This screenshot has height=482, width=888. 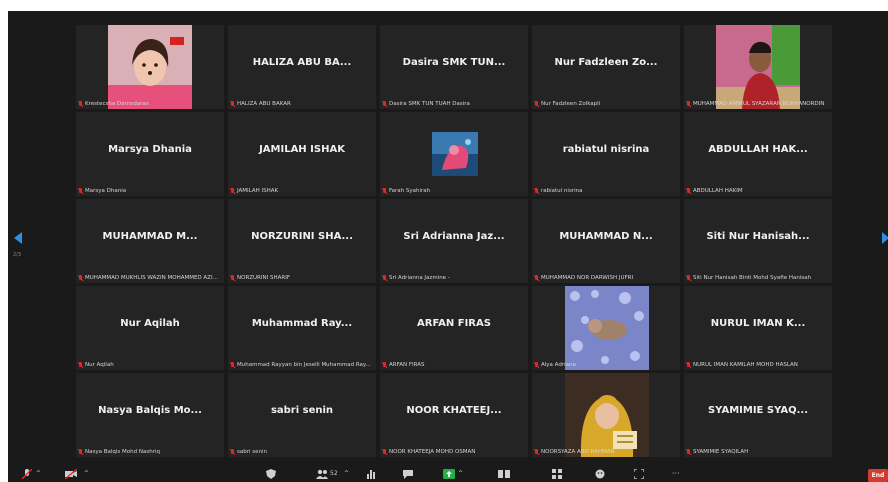 What do you see at coordinates (371, 475) in the screenshot?
I see `polls-chart-icon` at bounding box center [371, 475].